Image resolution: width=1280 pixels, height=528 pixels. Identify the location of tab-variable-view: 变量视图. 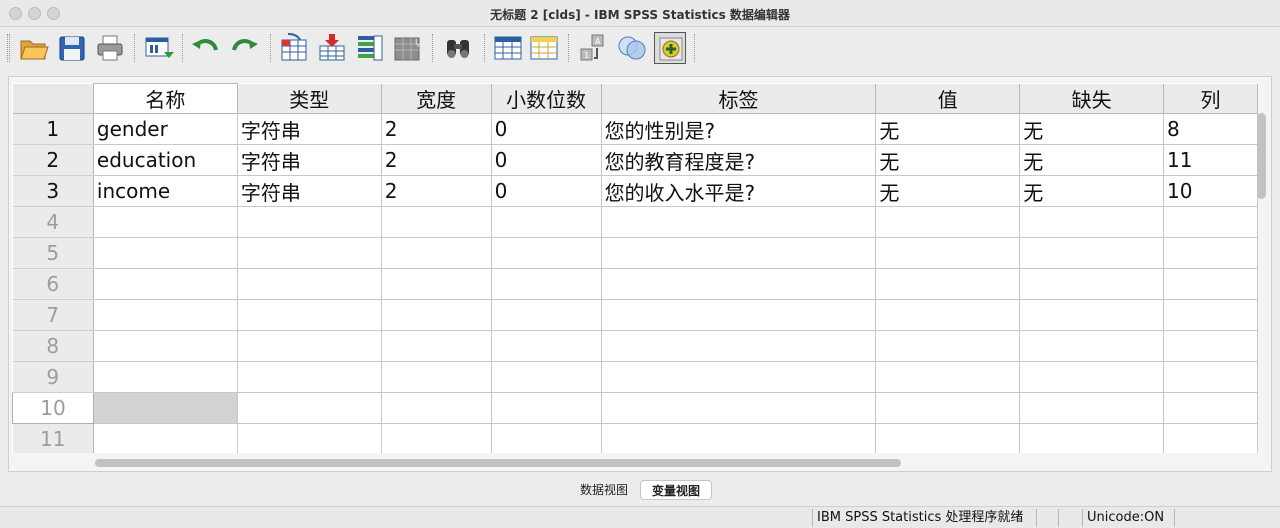
(676, 490).